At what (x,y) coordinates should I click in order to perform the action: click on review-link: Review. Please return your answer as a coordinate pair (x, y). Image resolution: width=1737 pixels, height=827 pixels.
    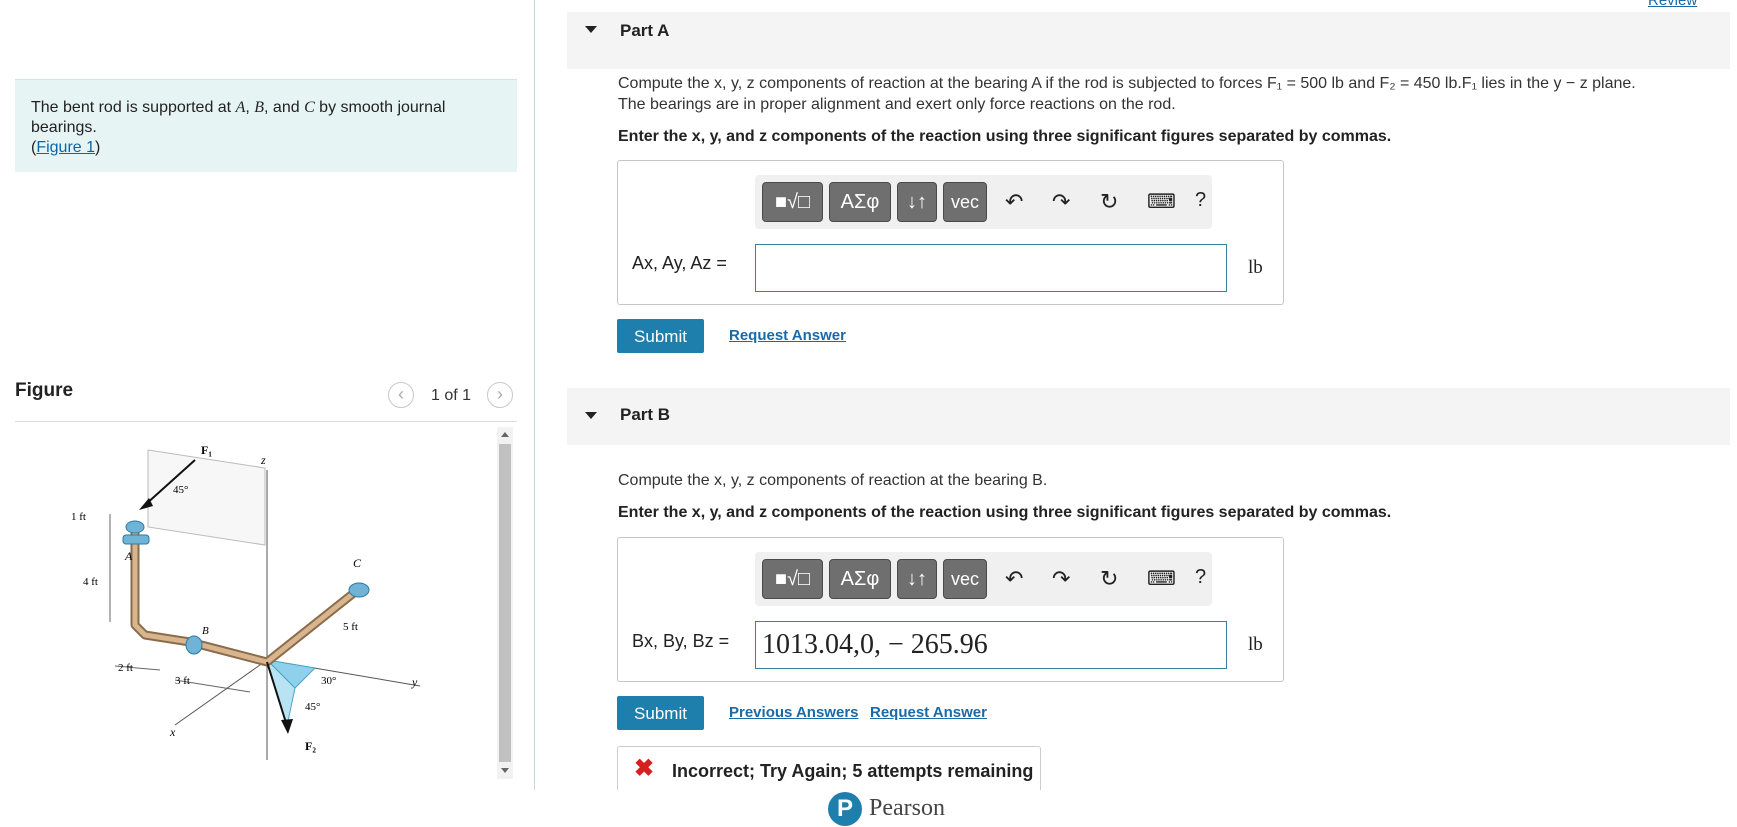
    Looking at the image, I should click on (1672, 4).